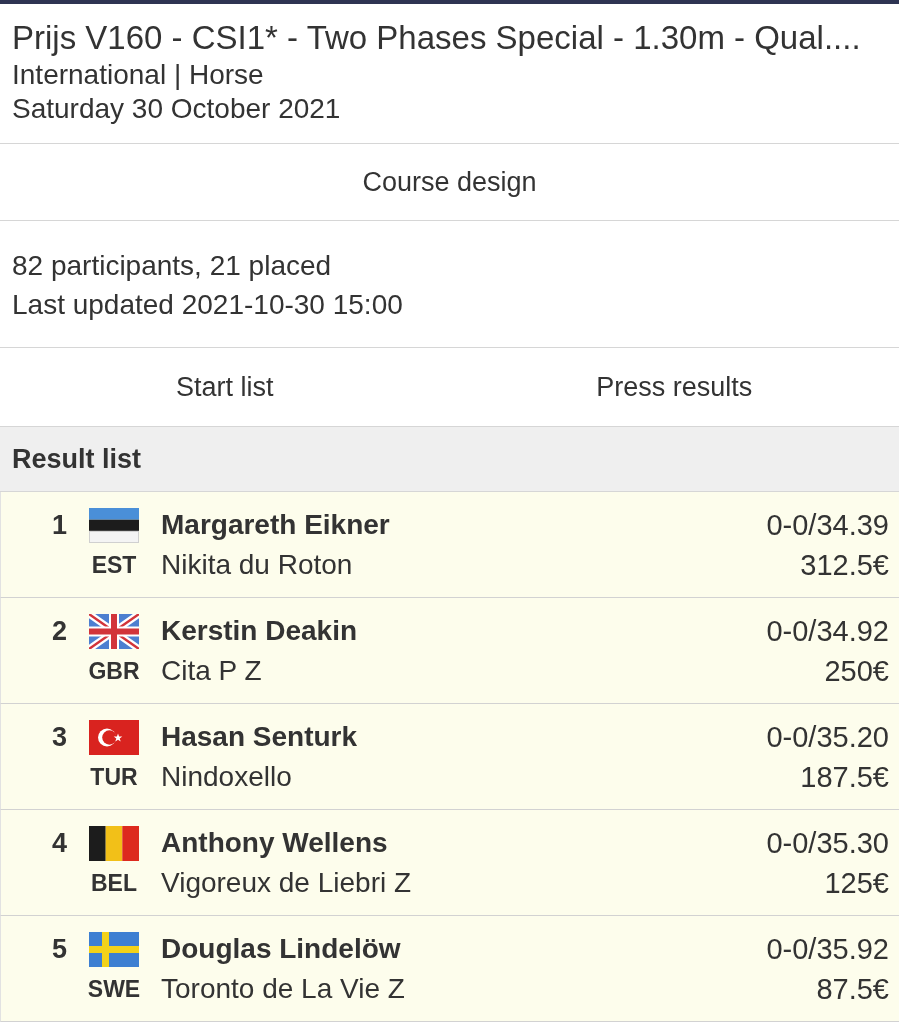  Describe the element at coordinates (138, 75) in the screenshot. I see `event-category: International | Horse` at that location.